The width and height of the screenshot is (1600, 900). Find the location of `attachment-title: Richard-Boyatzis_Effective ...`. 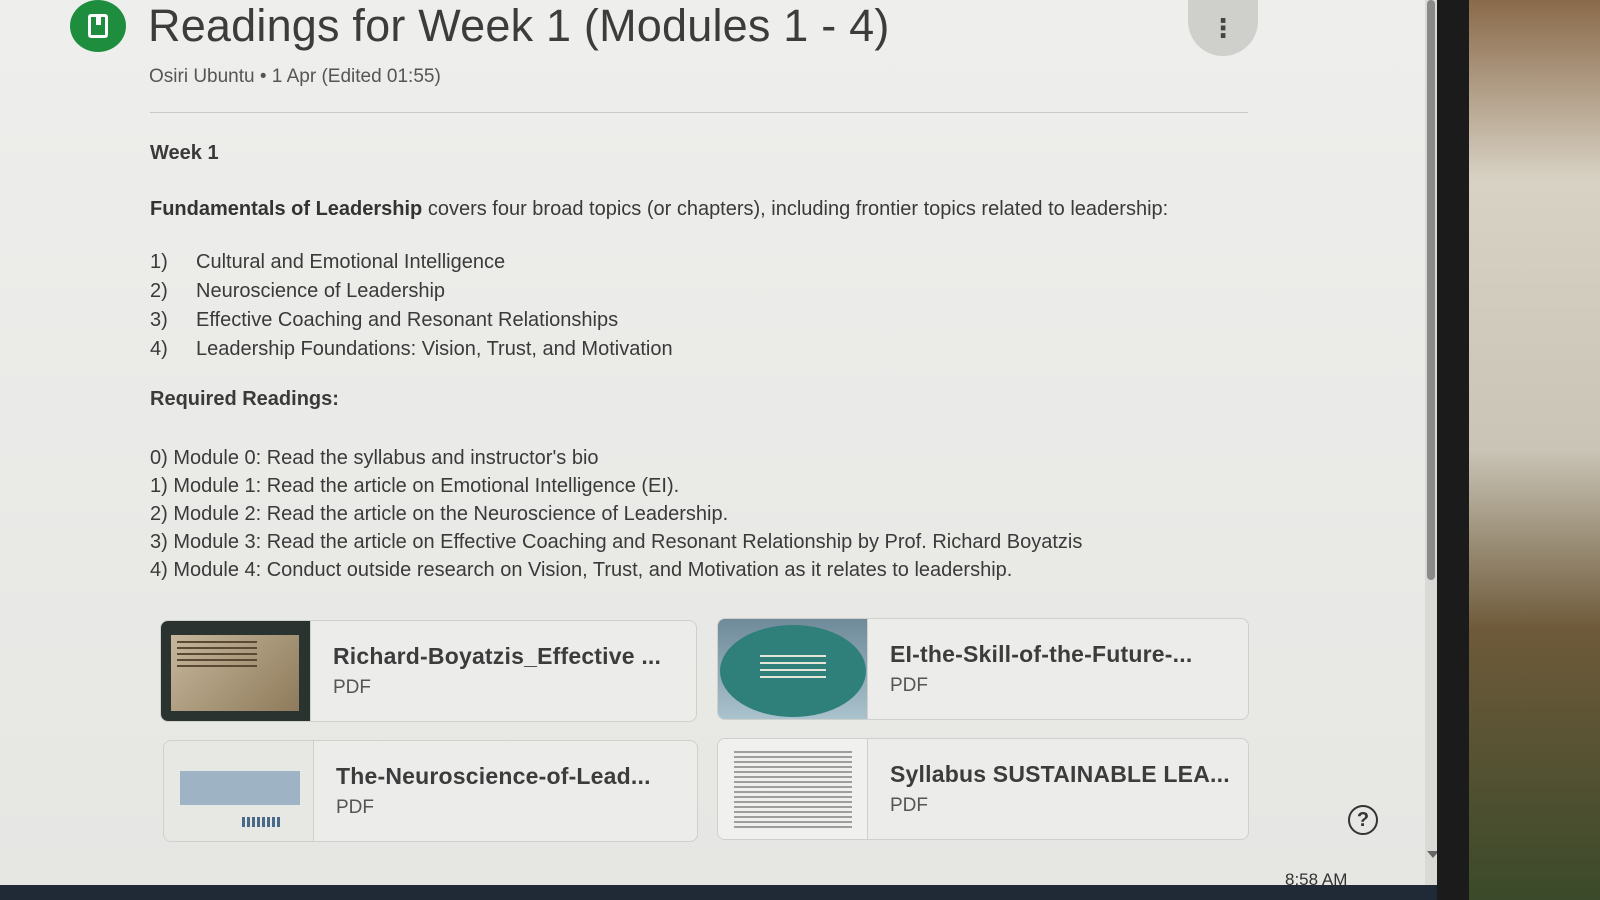

attachment-title: Richard-Boyatzis_Effective ... is located at coordinates (497, 656).